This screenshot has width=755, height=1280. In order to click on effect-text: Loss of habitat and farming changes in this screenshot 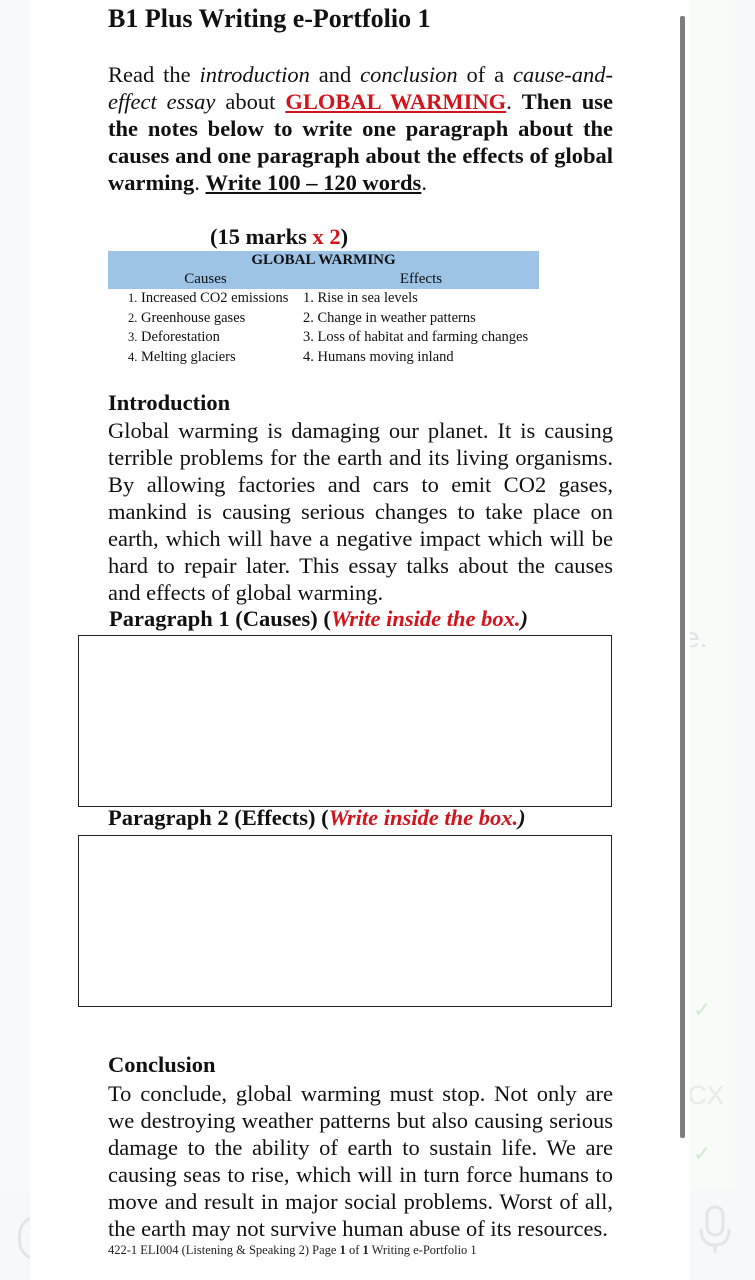, I will do `click(423, 337)`.